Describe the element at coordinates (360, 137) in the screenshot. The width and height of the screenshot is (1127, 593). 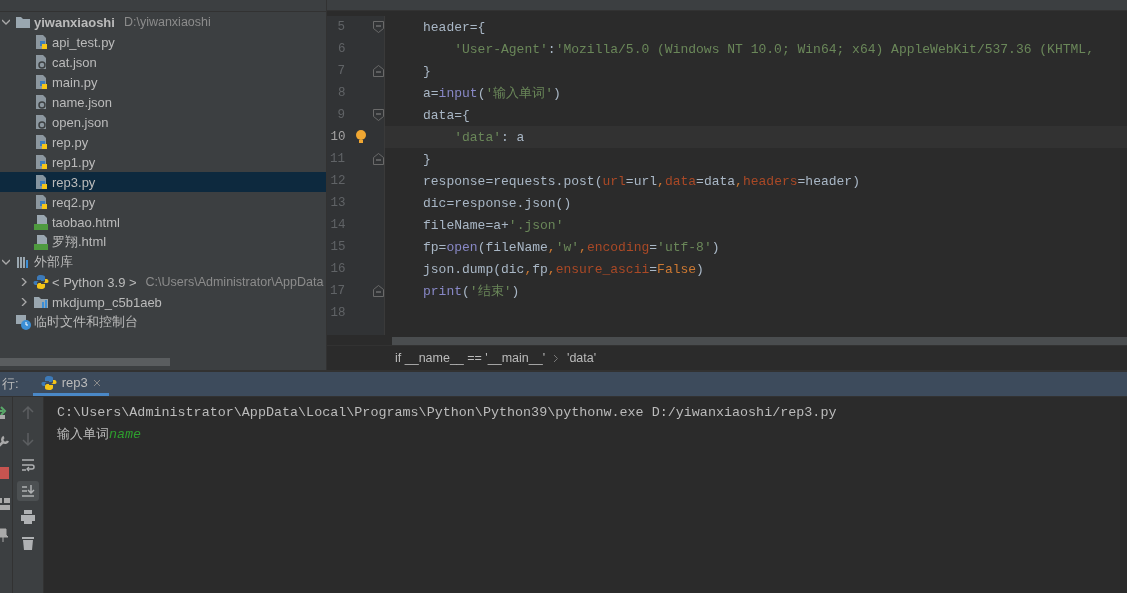
I see `lightbulb-icon` at that location.